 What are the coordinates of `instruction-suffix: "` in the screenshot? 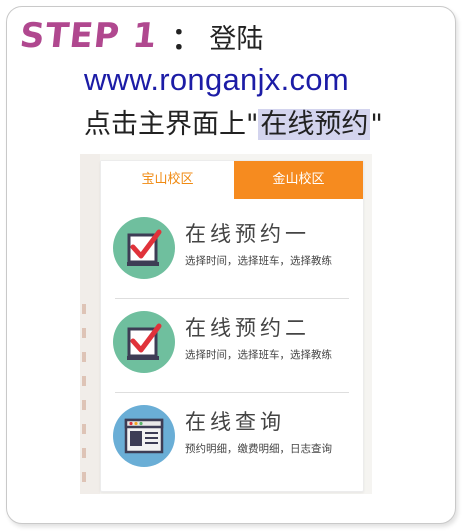 It's located at (376, 124).